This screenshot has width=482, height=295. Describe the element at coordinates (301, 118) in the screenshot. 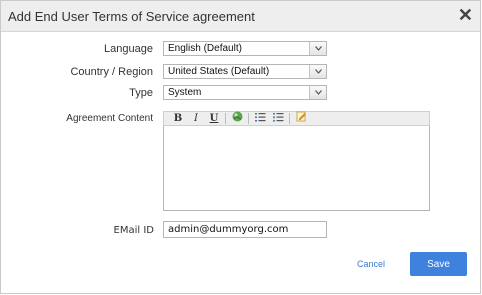

I see `edit-html-icon` at that location.